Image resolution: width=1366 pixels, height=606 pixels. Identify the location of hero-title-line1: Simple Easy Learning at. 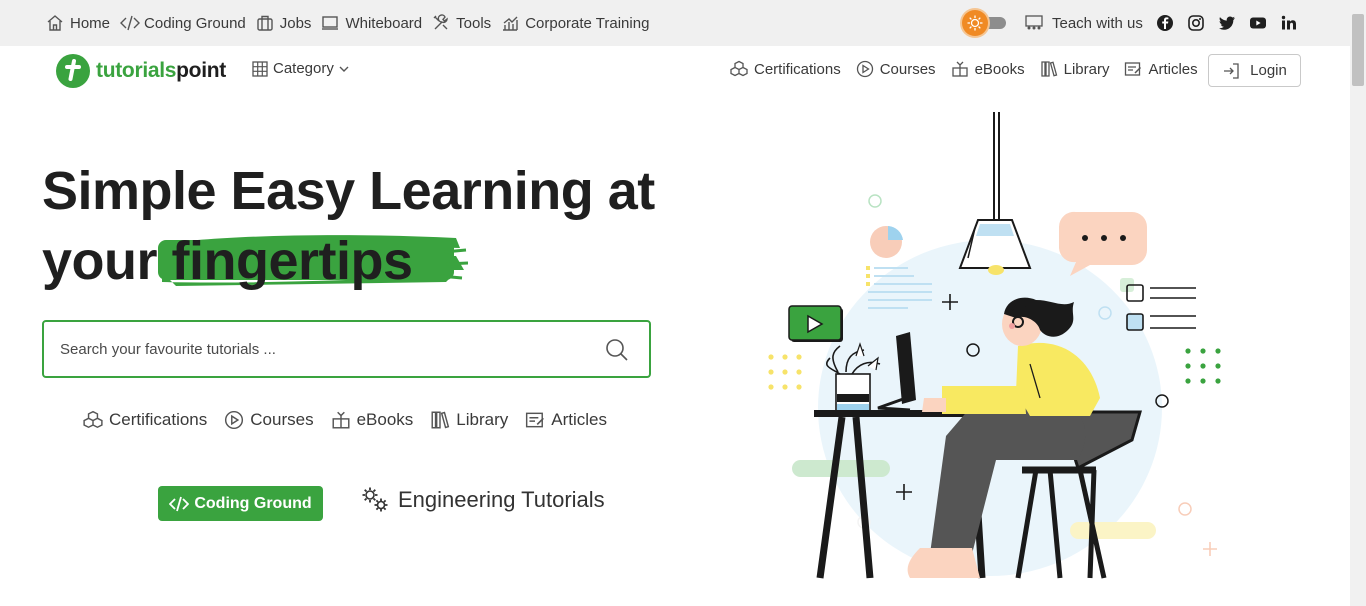
(348, 191).